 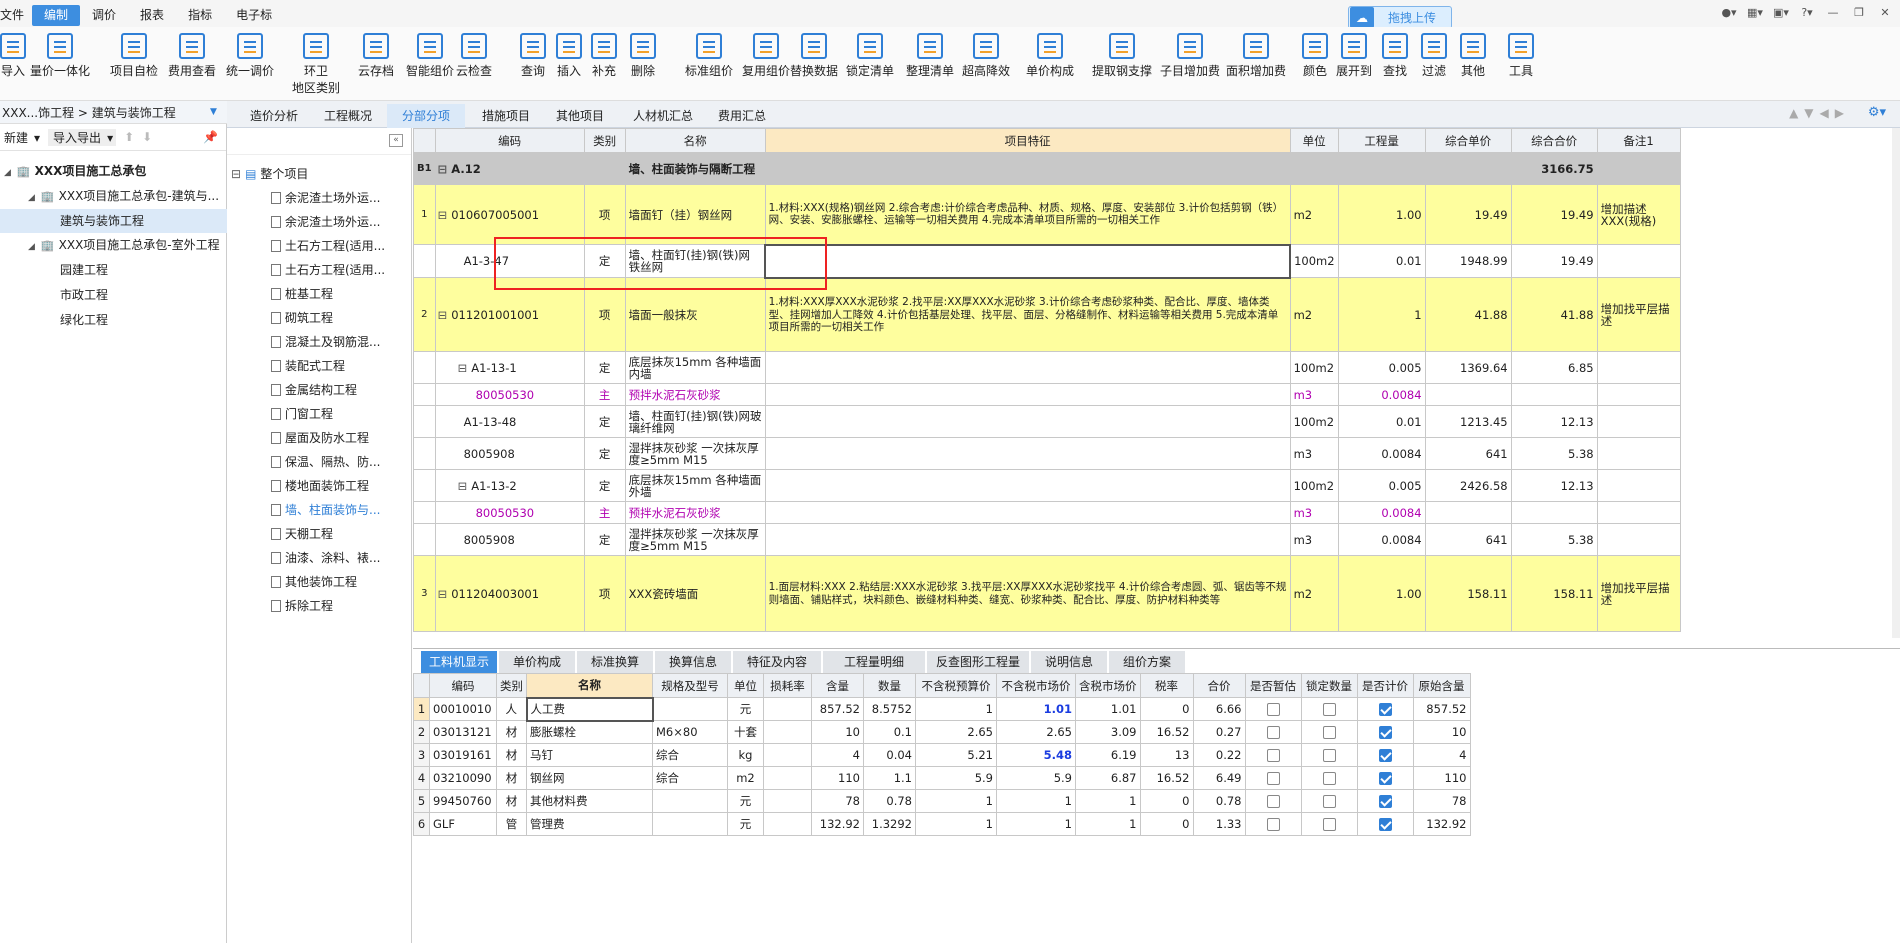 I want to click on toolbar-button-3: 费用查看, so click(x=192, y=56).